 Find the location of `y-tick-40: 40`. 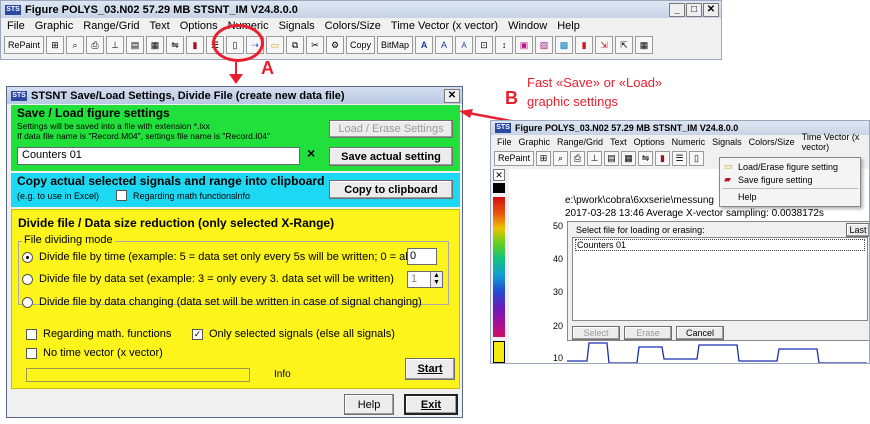

y-tick-40: 40 is located at coordinates (558, 259).